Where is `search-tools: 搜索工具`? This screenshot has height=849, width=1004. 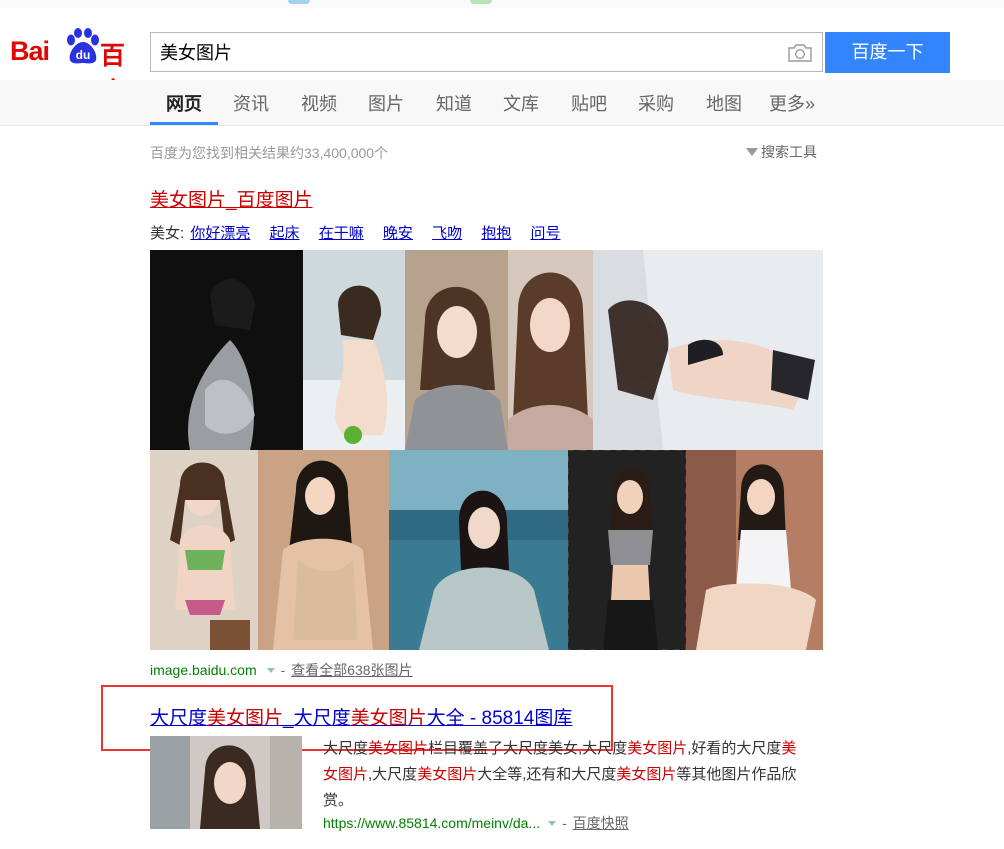 search-tools: 搜索工具 is located at coordinates (781, 152).